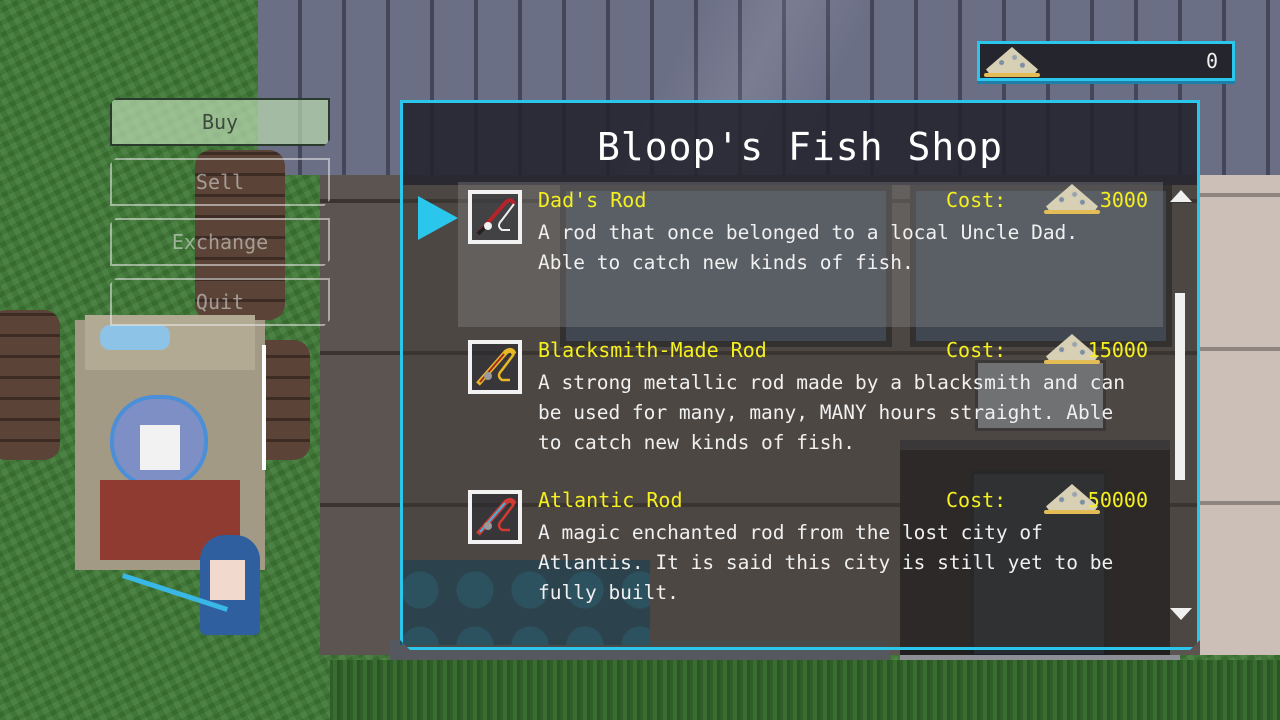 This screenshot has height=720, width=1280. I want to click on shop-menu: Buy Sell Exchange Quit, so click(221, 218).